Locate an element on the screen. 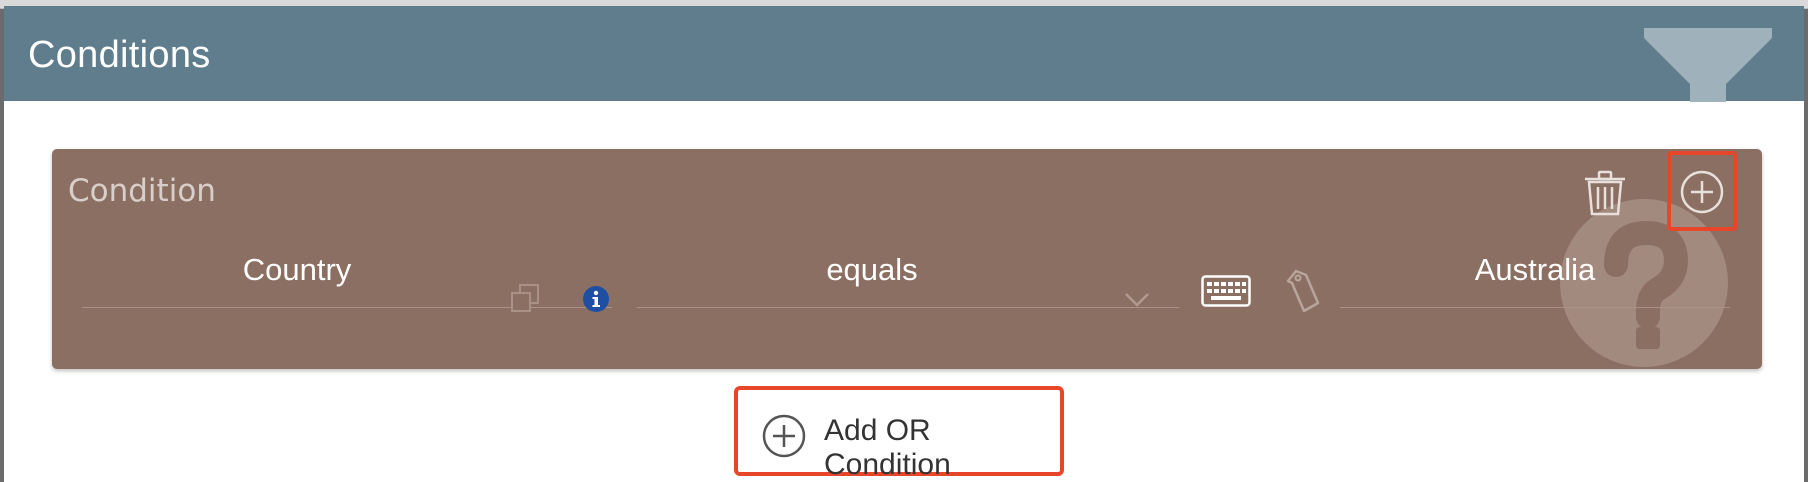  operator-value: equals is located at coordinates (872, 269).